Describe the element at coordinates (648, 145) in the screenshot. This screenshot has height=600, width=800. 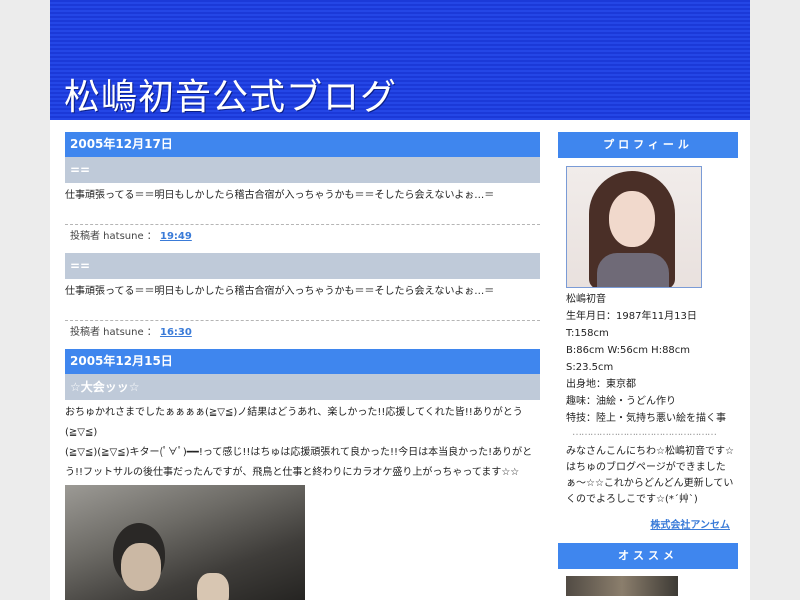
I see `profile-heading: プロフィール` at that location.